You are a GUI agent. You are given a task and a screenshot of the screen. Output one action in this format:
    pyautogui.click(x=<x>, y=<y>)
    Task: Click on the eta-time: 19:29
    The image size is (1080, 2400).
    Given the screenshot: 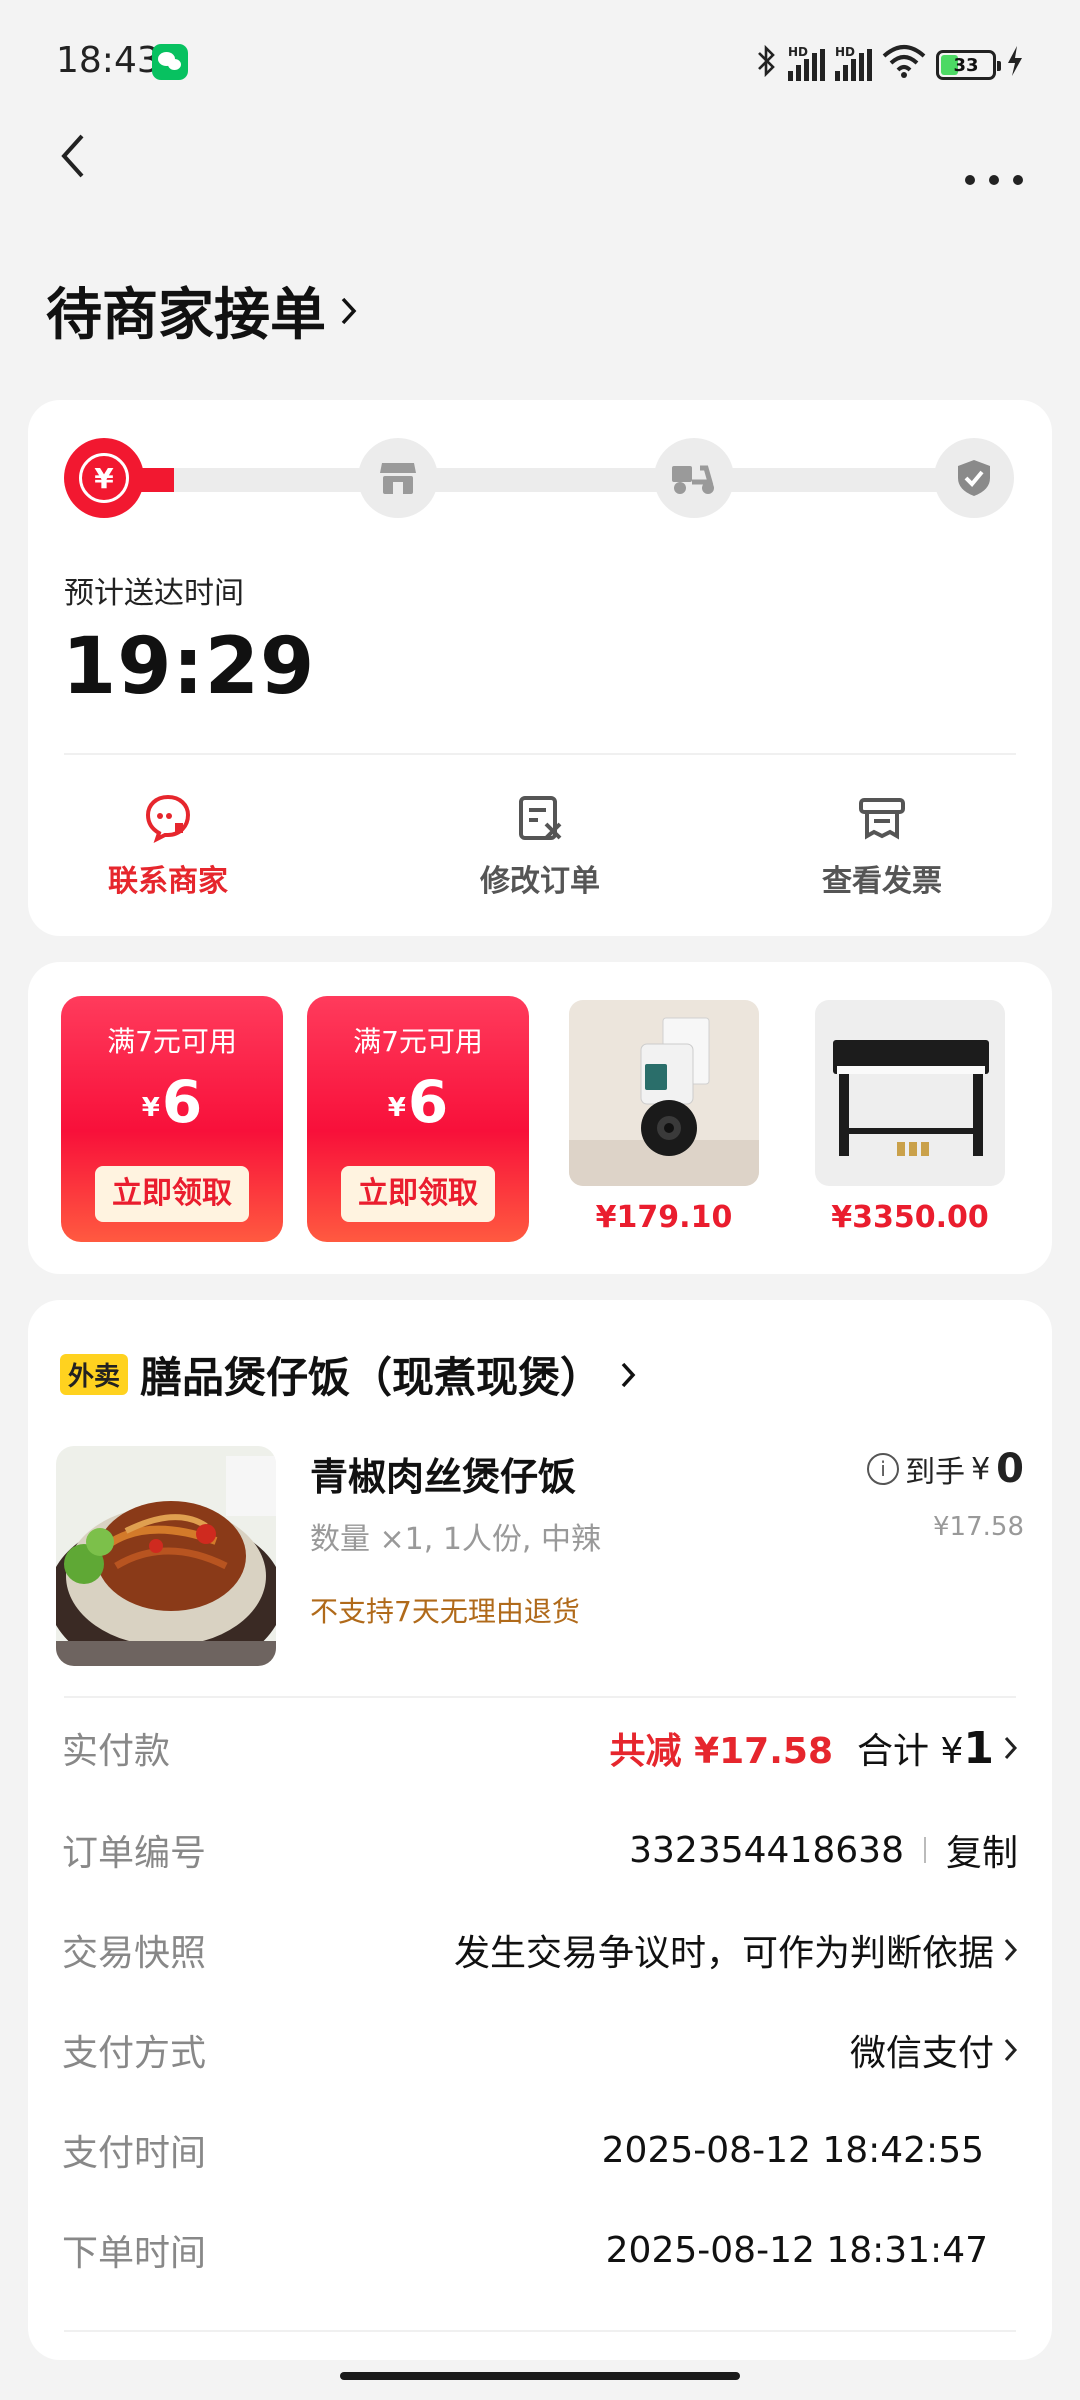 What is the action you would take?
    pyautogui.click(x=189, y=667)
    